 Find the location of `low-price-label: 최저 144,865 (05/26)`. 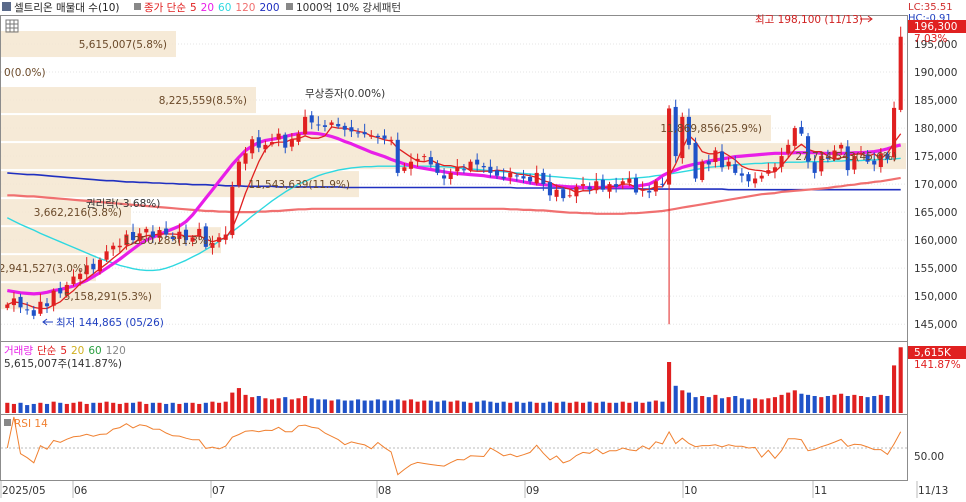

low-price-label: 최저 144,865 (05/26) is located at coordinates (110, 323).